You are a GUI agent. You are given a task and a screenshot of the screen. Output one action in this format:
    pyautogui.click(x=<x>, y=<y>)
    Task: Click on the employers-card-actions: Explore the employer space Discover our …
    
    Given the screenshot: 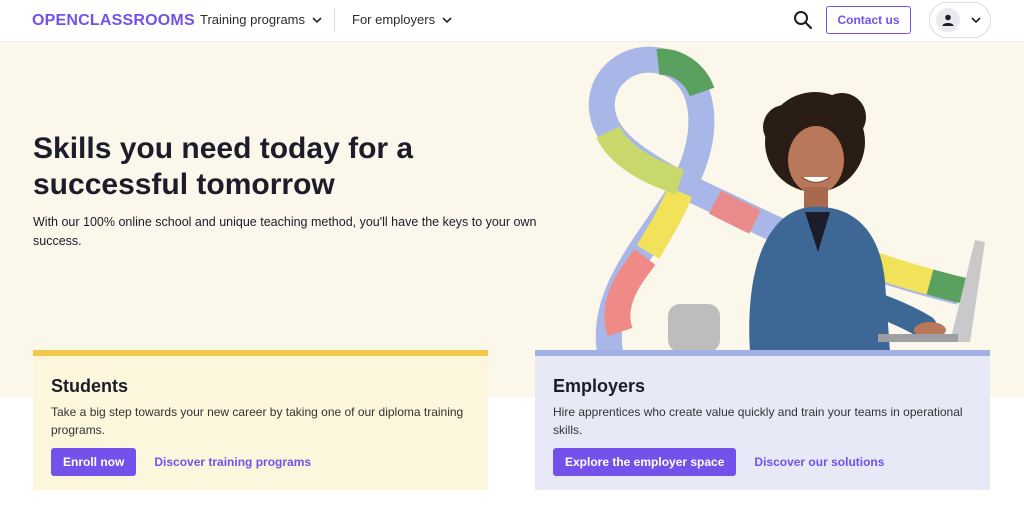 What is the action you would take?
    pyautogui.click(x=718, y=462)
    